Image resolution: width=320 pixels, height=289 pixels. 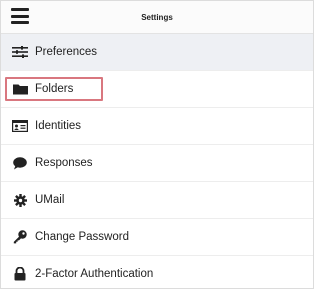 What do you see at coordinates (82, 237) in the screenshot?
I see `menu-item-label: Change Password` at bounding box center [82, 237].